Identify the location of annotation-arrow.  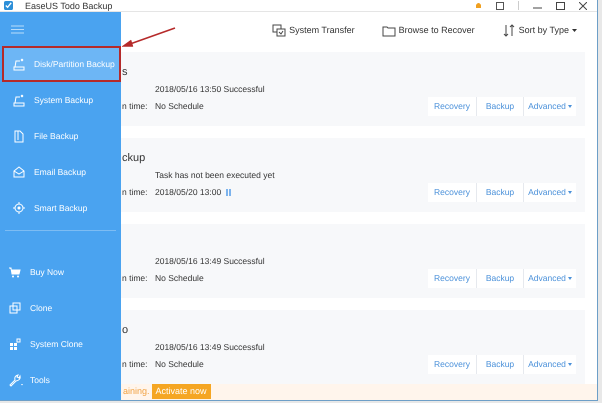
(149, 37).